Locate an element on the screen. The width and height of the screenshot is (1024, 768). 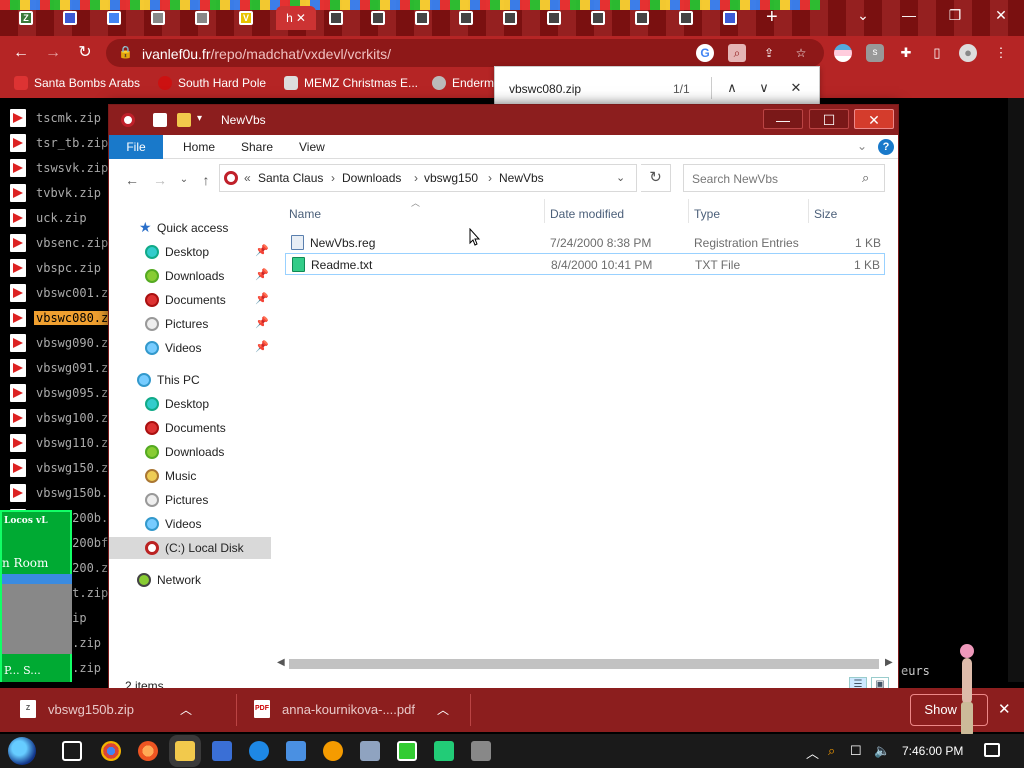
column-header-size: Size is located at coordinates (825, 214).